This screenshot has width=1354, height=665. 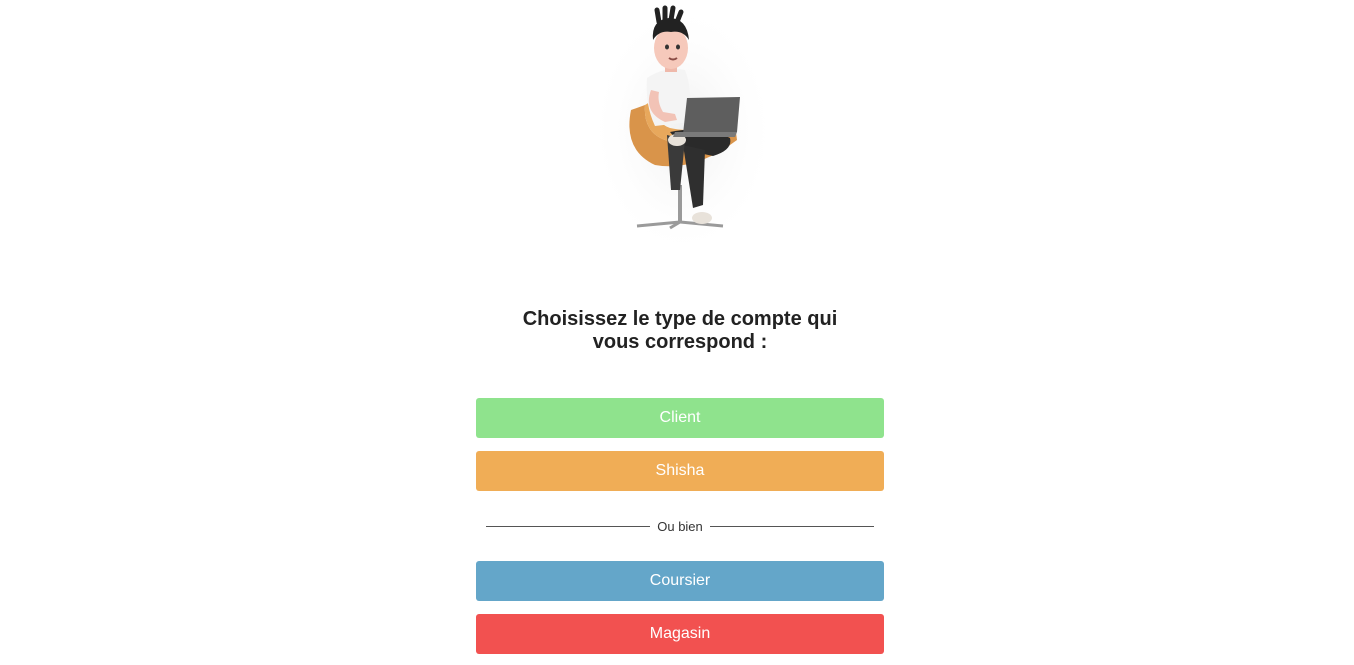 What do you see at coordinates (568, 526) in the screenshot?
I see `divider-line-left` at bounding box center [568, 526].